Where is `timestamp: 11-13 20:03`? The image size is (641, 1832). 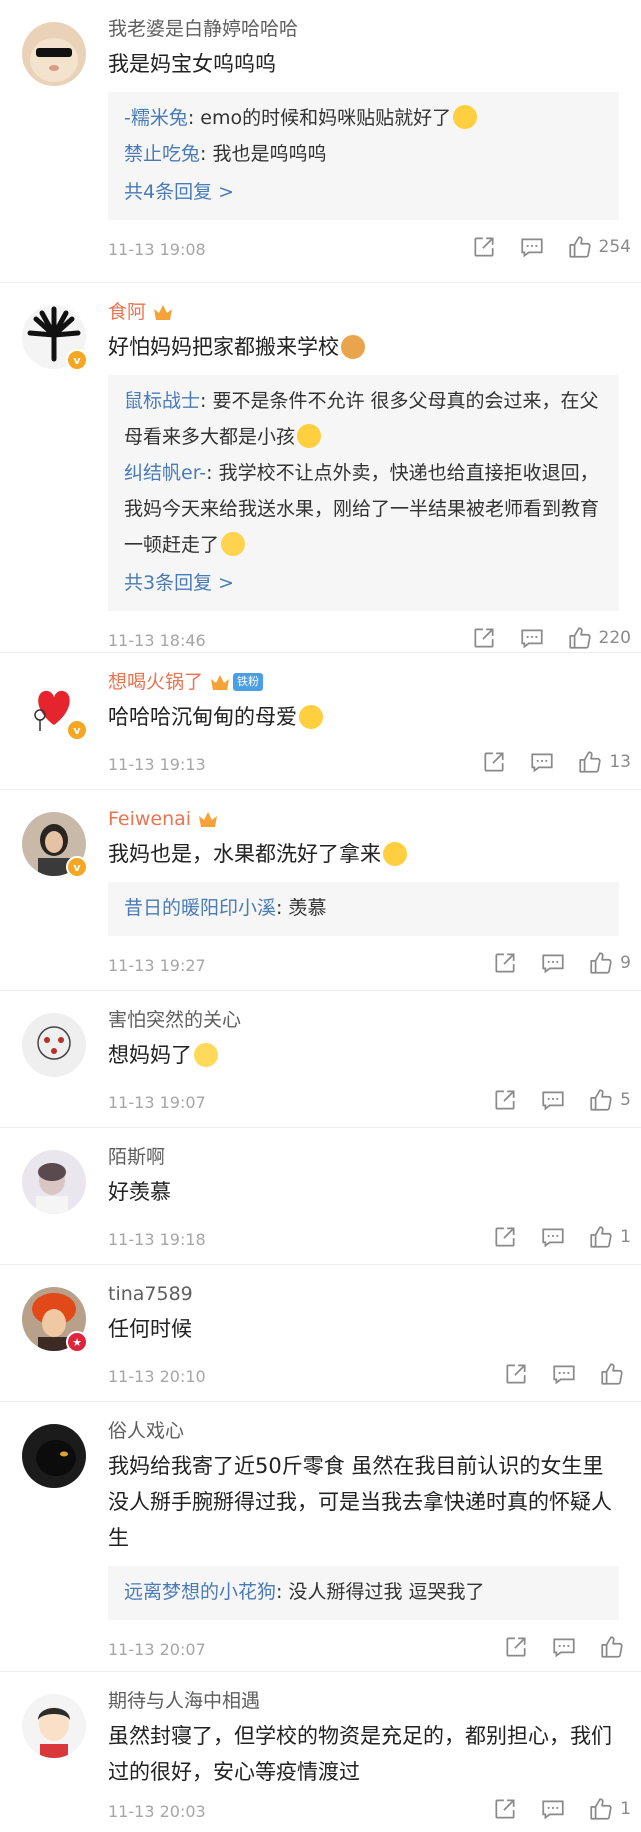 timestamp: 11-13 20:03 is located at coordinates (157, 1811).